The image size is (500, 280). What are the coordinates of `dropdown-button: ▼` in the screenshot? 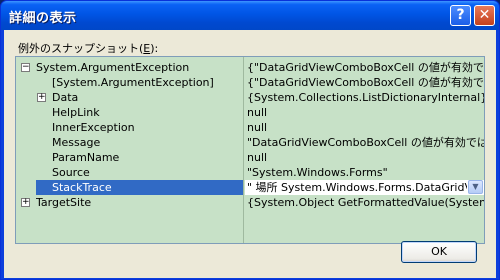 It's located at (475, 187).